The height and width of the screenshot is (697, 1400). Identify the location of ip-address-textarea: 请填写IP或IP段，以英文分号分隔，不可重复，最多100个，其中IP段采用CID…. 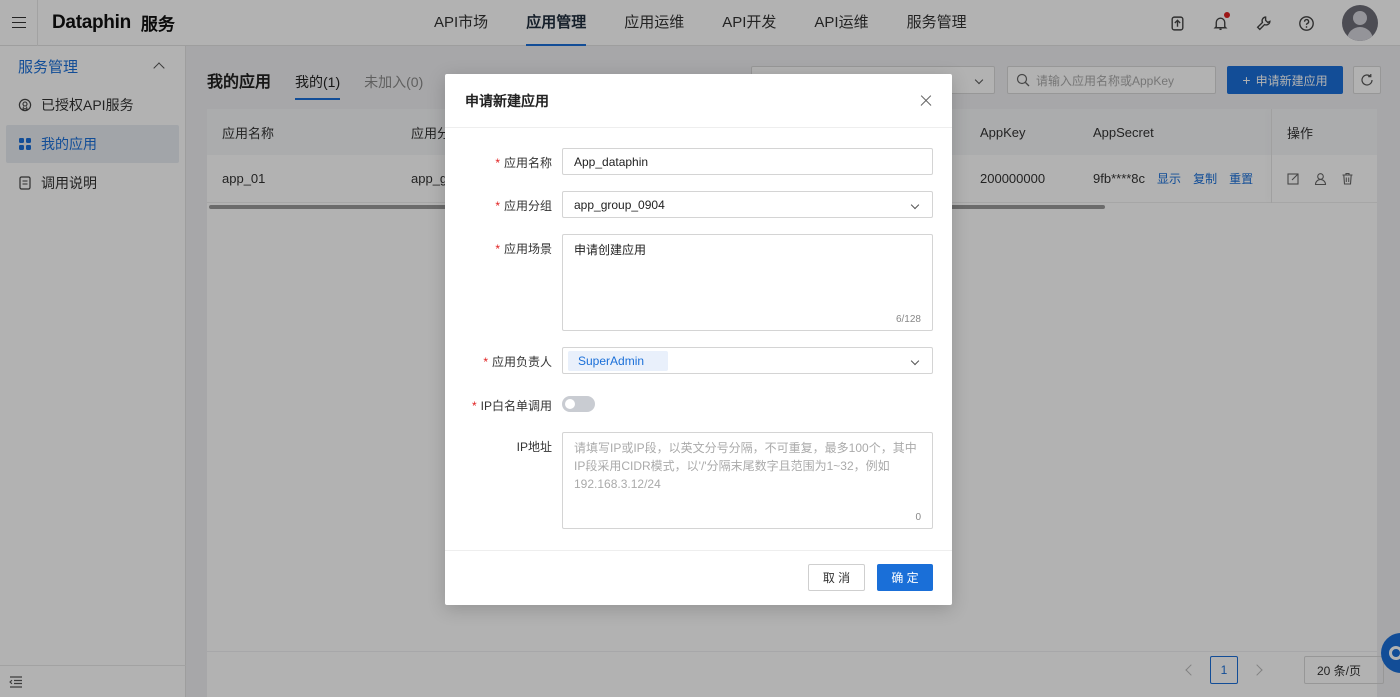
(747, 480).